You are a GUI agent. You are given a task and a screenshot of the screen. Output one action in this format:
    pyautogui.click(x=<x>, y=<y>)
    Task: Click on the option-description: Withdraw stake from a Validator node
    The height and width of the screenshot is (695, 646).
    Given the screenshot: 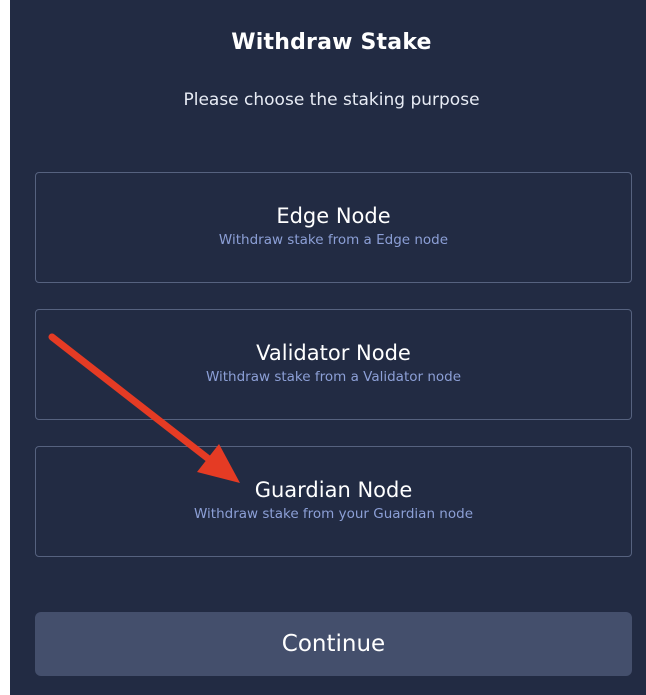 What is the action you would take?
    pyautogui.click(x=333, y=377)
    